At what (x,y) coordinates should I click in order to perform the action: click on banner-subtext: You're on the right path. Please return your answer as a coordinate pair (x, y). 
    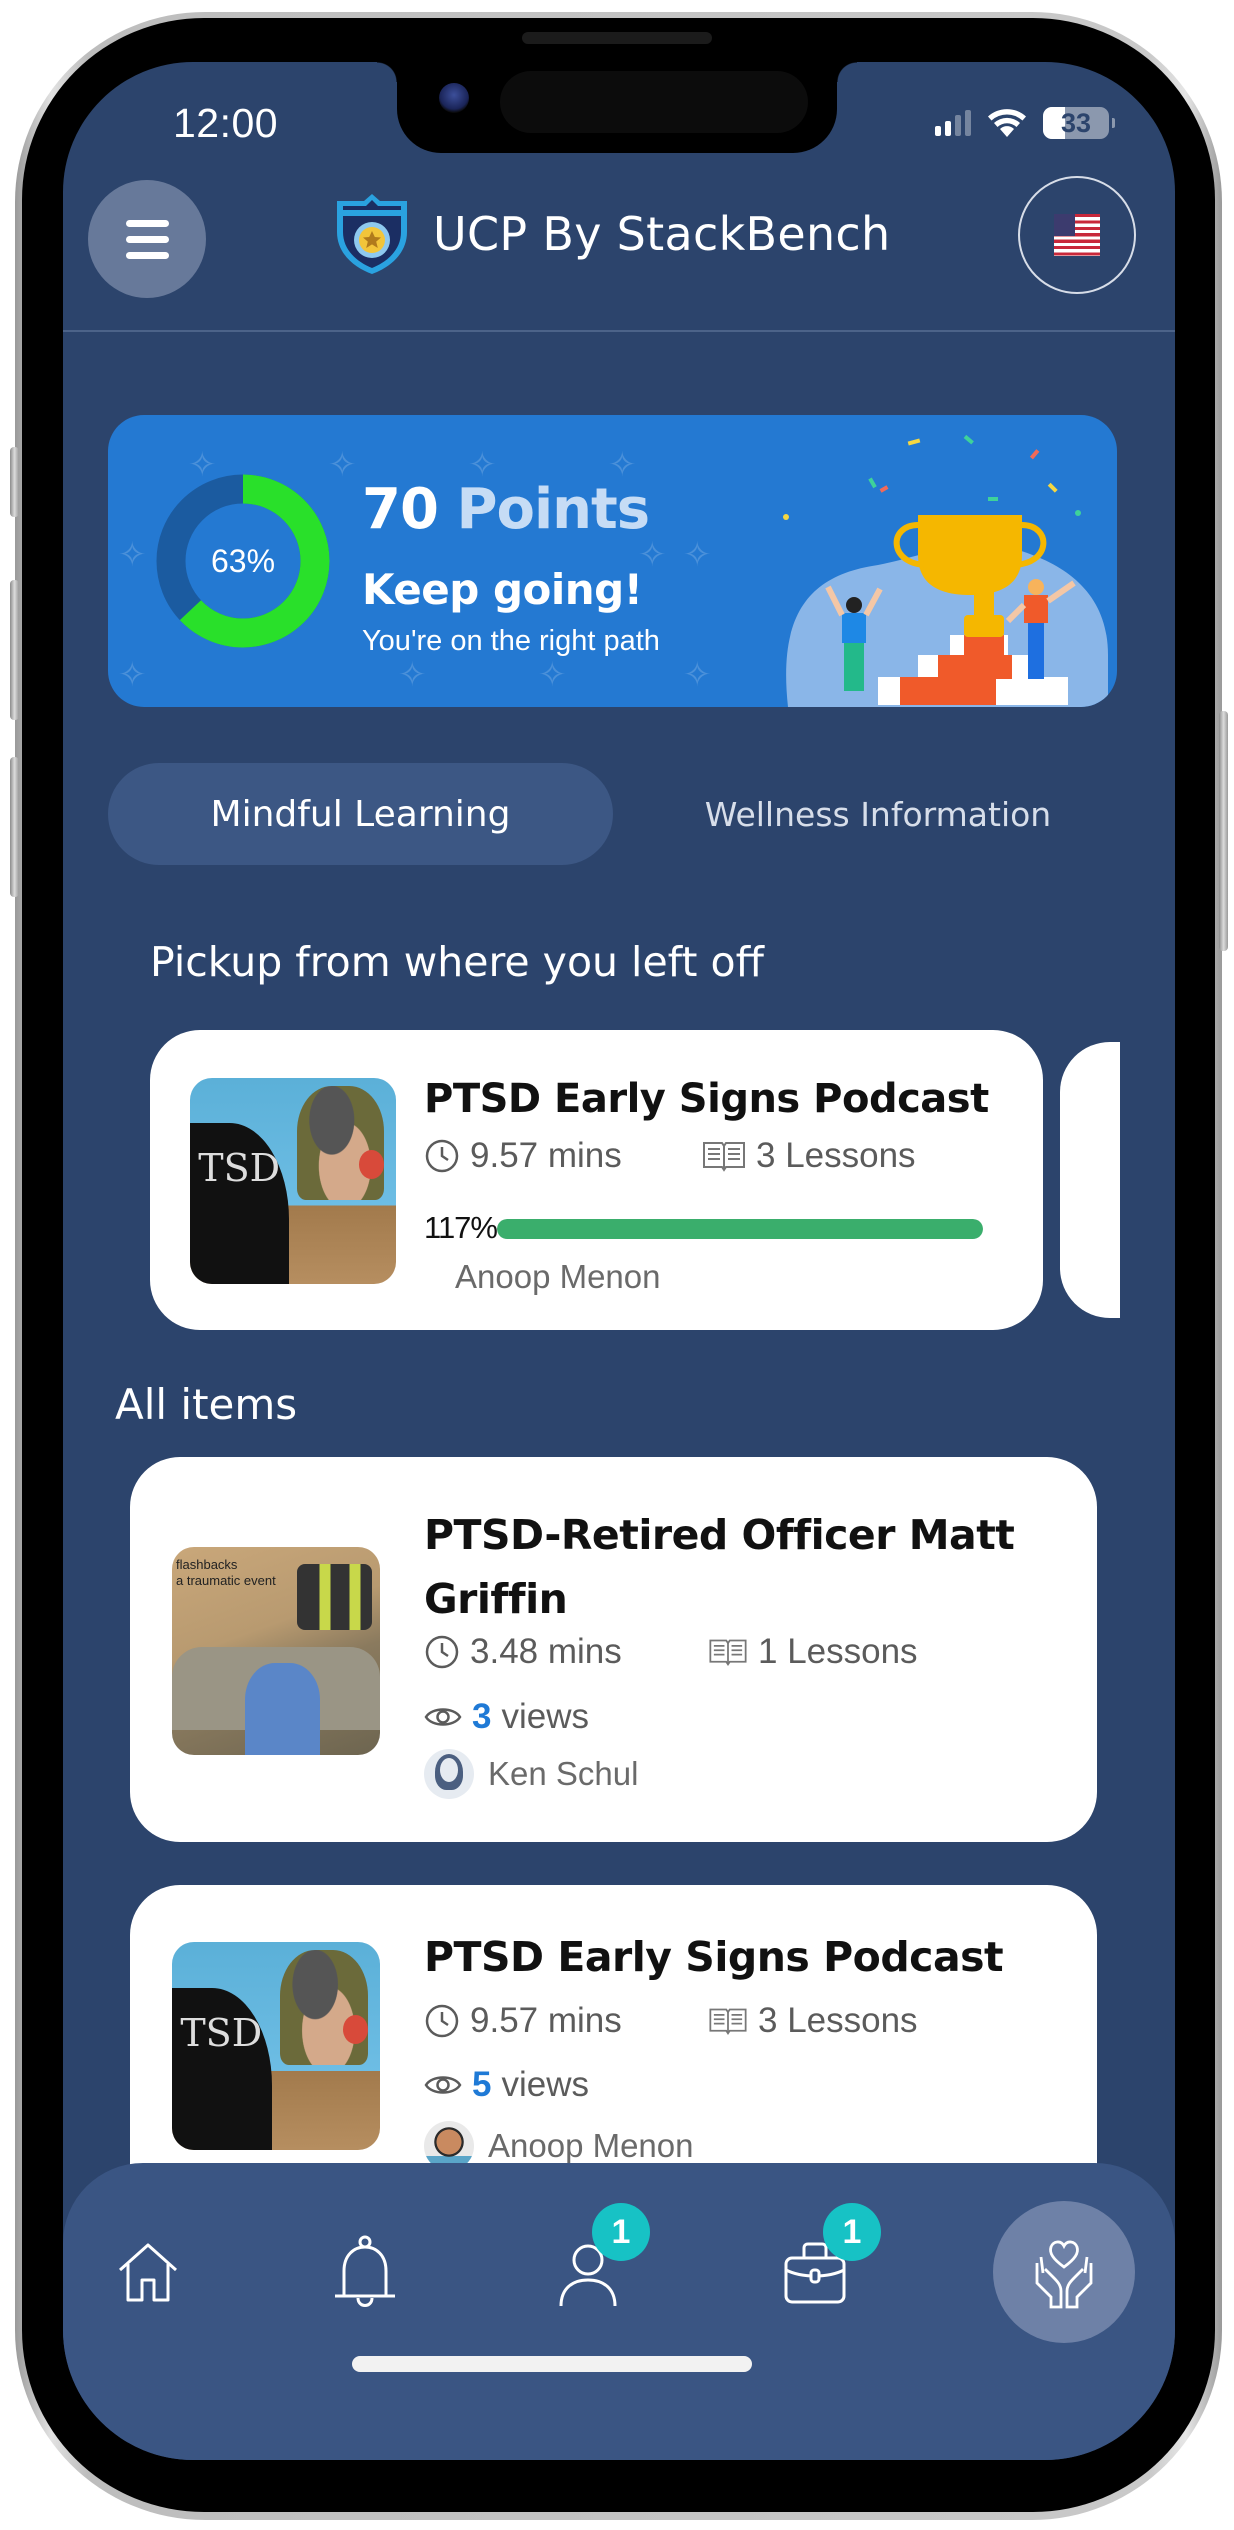
    Looking at the image, I should click on (511, 641).